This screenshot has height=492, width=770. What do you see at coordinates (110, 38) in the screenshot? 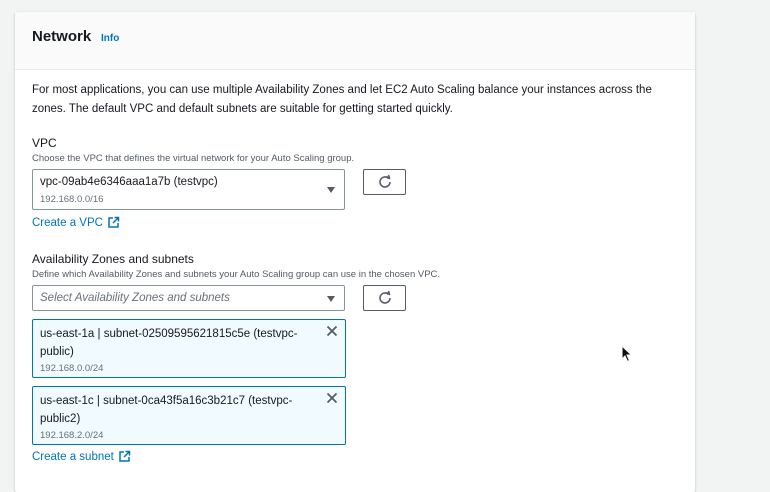
I see `info-link: Info` at bounding box center [110, 38].